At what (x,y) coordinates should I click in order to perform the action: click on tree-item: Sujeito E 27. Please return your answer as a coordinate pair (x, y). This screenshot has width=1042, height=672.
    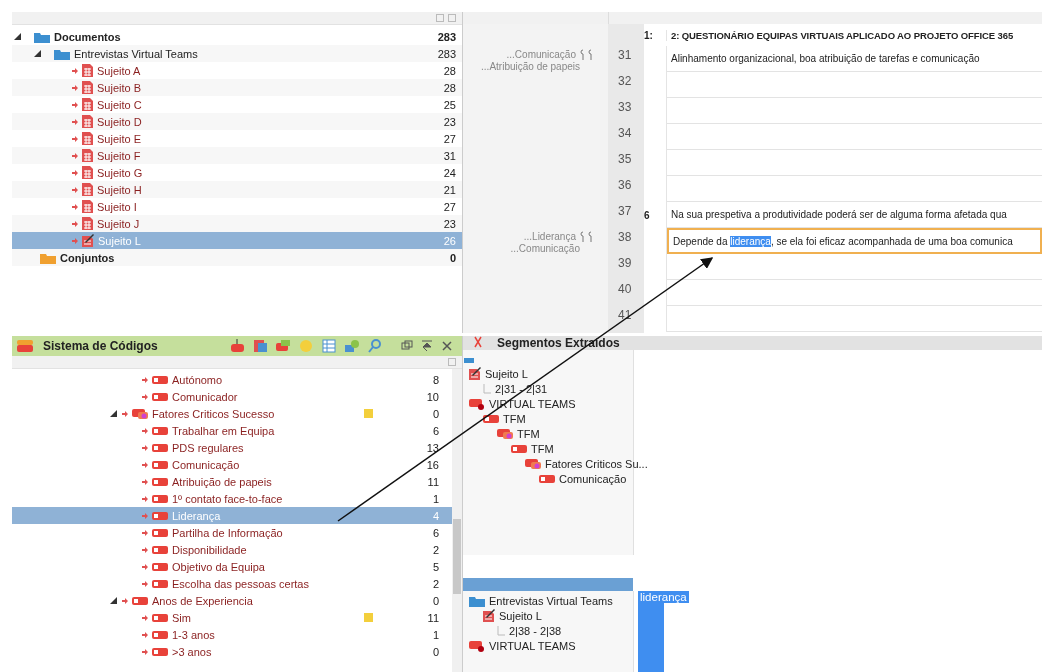
    Looking at the image, I should click on (237, 138).